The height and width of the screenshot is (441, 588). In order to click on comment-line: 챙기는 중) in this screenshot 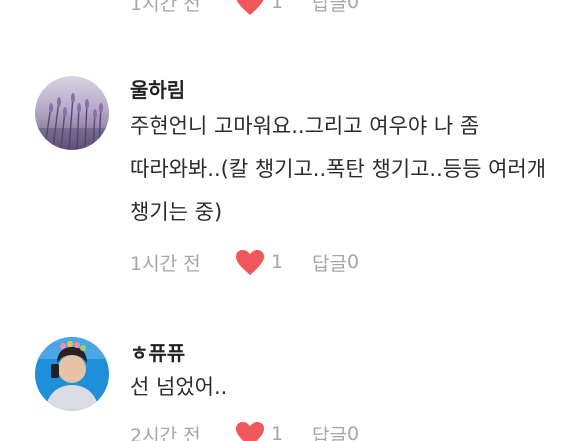, I will do `click(176, 212)`.